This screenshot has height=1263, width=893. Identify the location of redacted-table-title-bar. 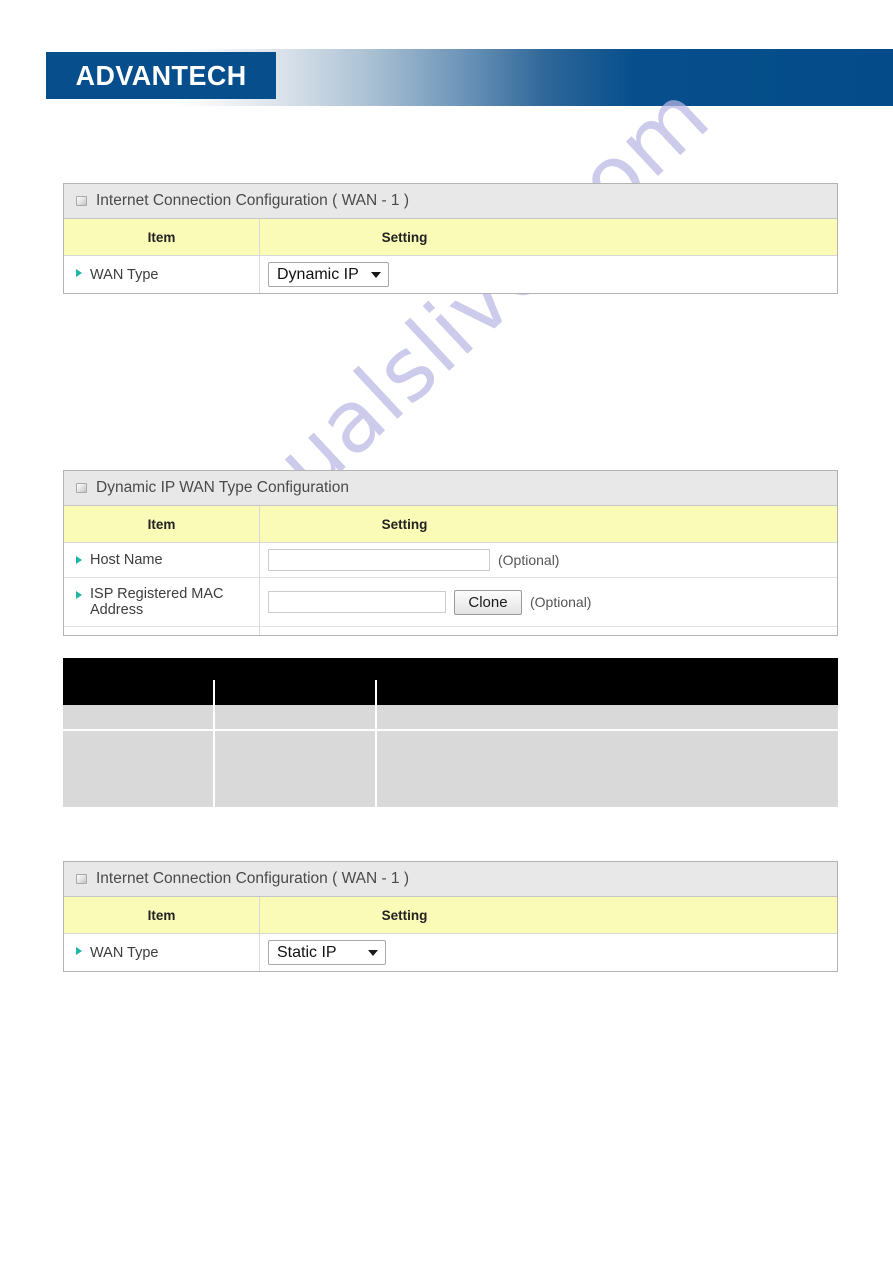
(450, 669).